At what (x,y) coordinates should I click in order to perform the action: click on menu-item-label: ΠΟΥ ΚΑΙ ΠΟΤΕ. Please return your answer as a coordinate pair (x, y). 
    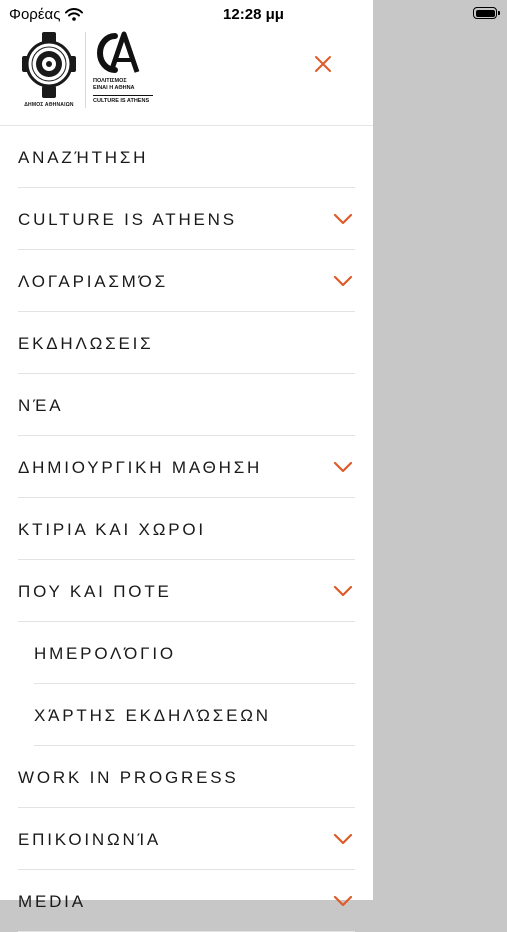
    Looking at the image, I should click on (95, 591).